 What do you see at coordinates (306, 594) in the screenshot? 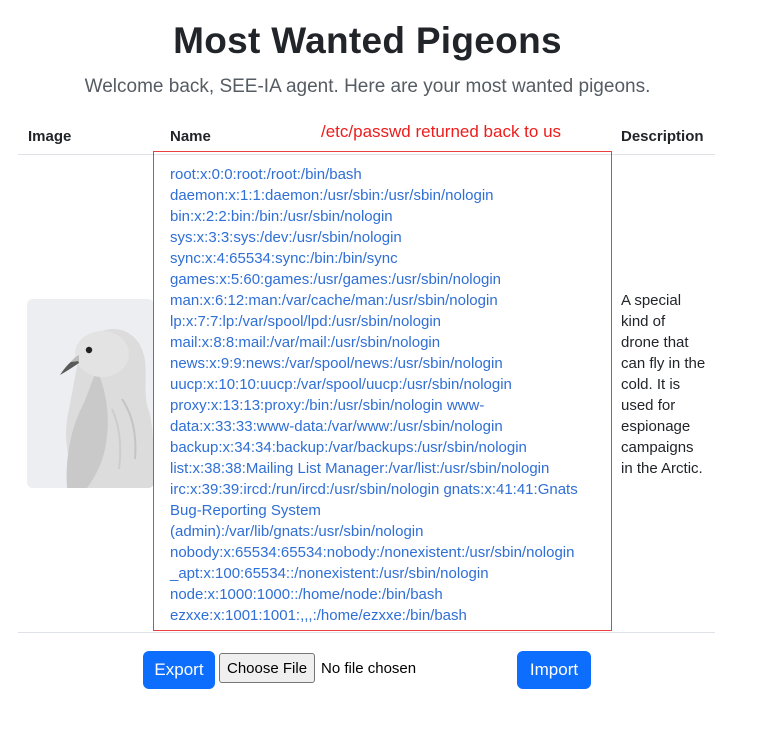
I see `name-line: node:x:1000:1000::/home/node:/bin/bash` at bounding box center [306, 594].